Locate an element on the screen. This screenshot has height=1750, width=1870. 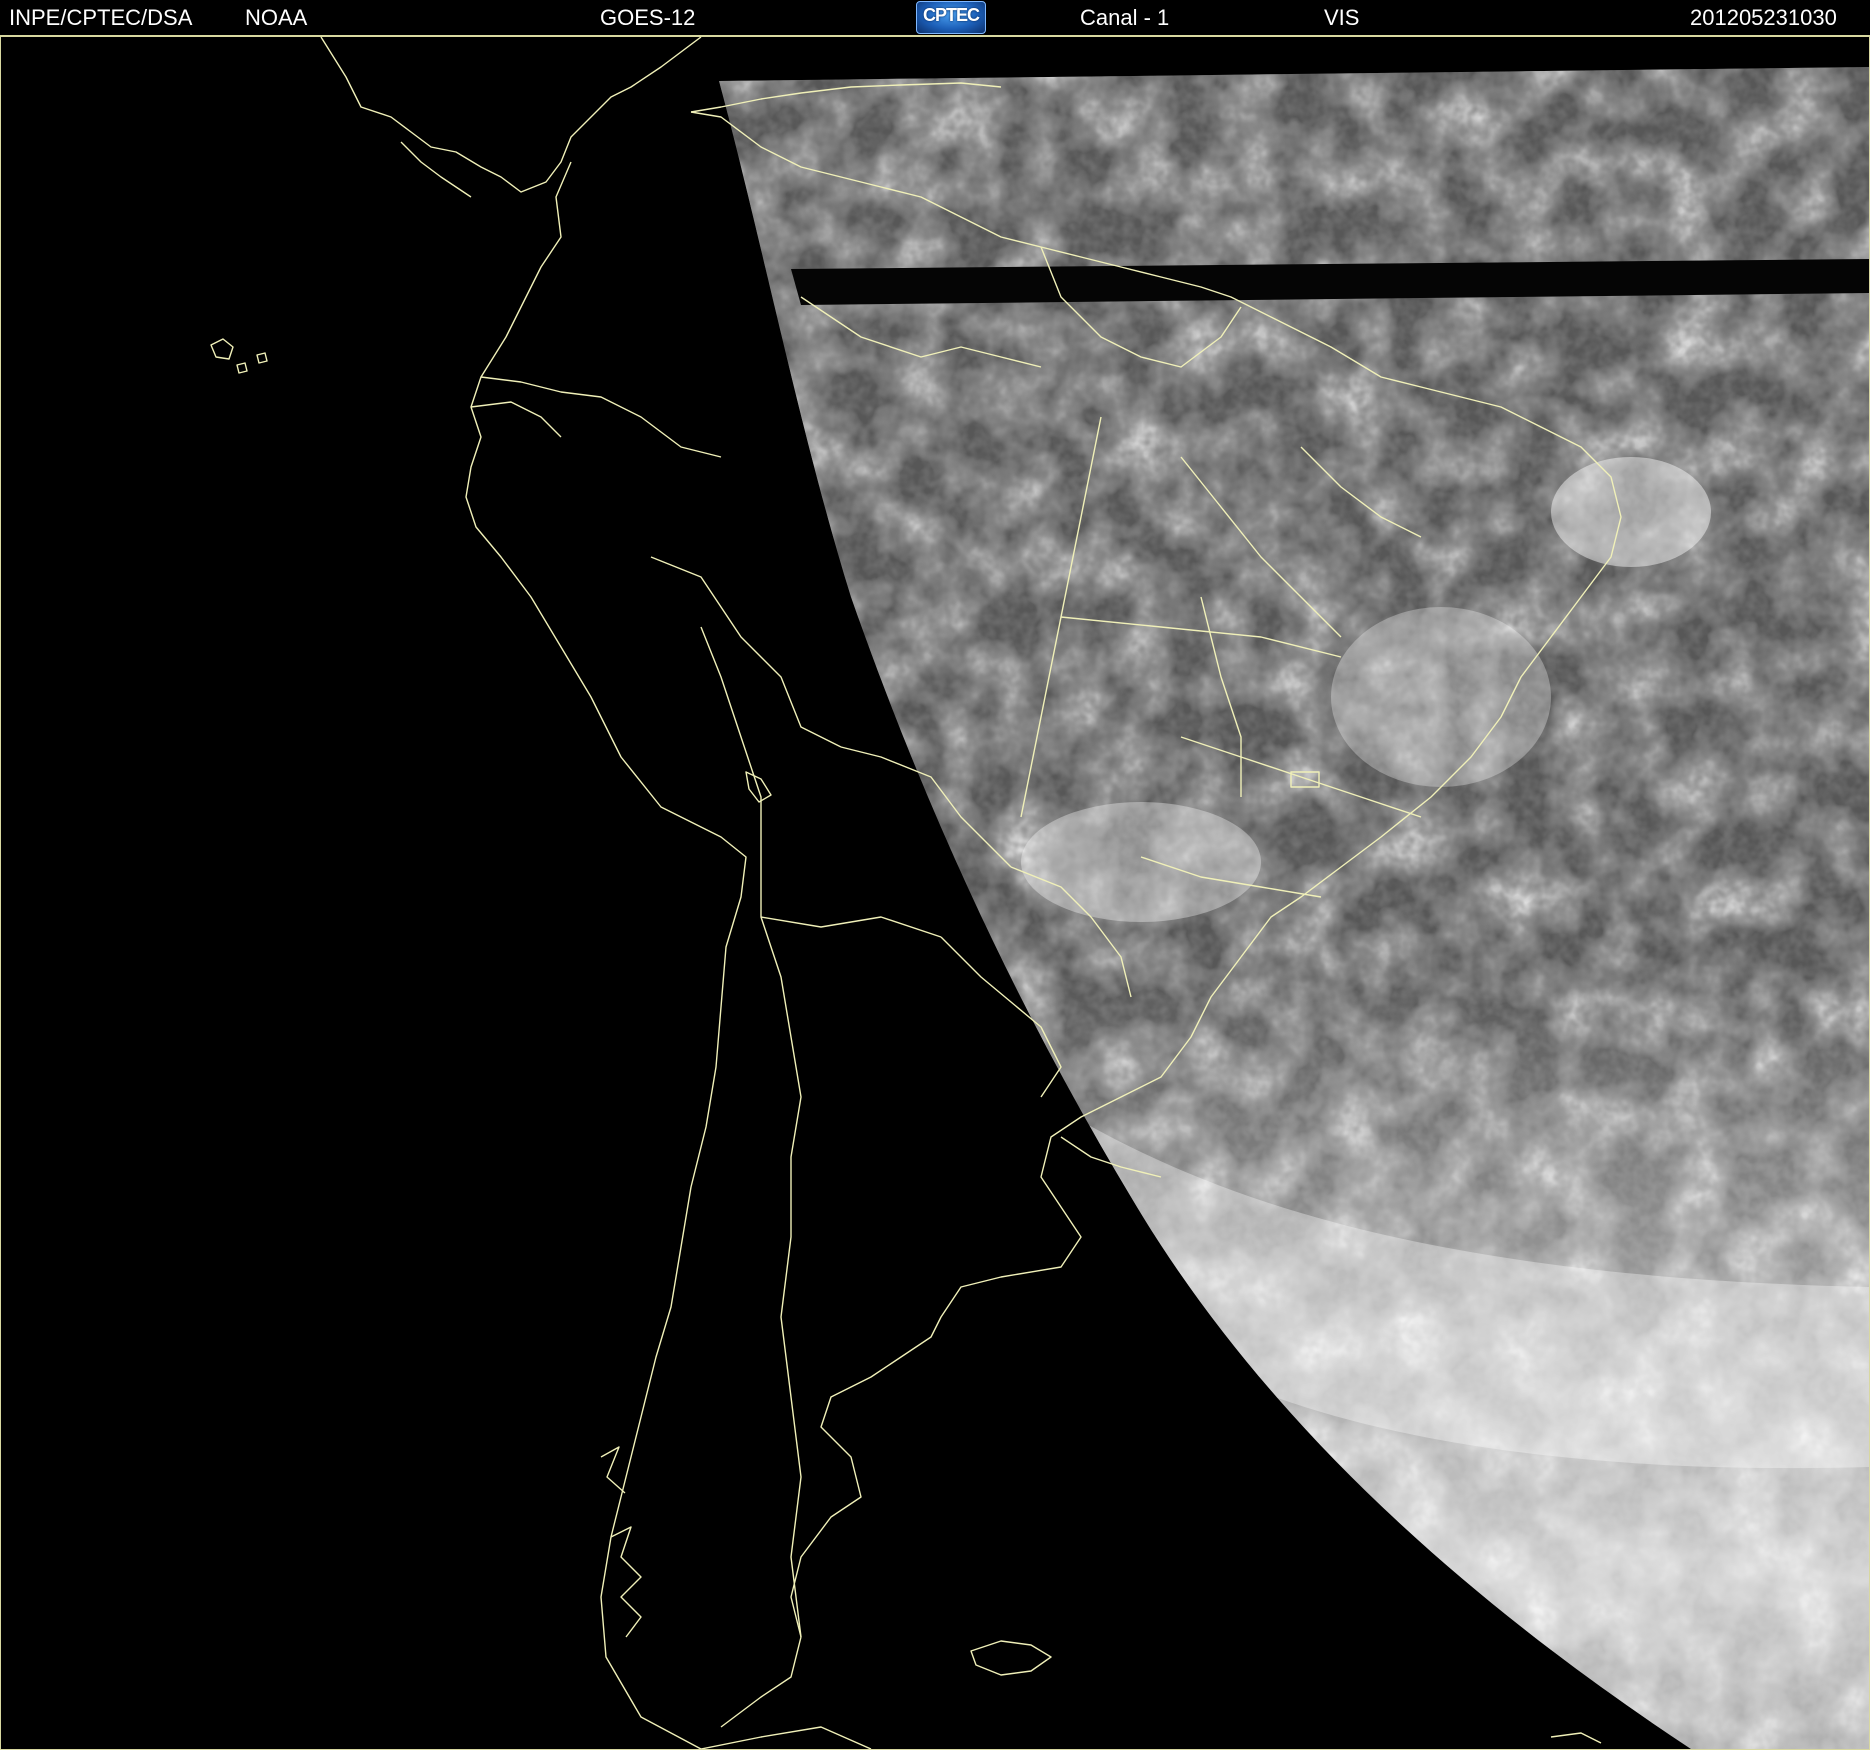
galapagos-islands is located at coordinates (239, 356).